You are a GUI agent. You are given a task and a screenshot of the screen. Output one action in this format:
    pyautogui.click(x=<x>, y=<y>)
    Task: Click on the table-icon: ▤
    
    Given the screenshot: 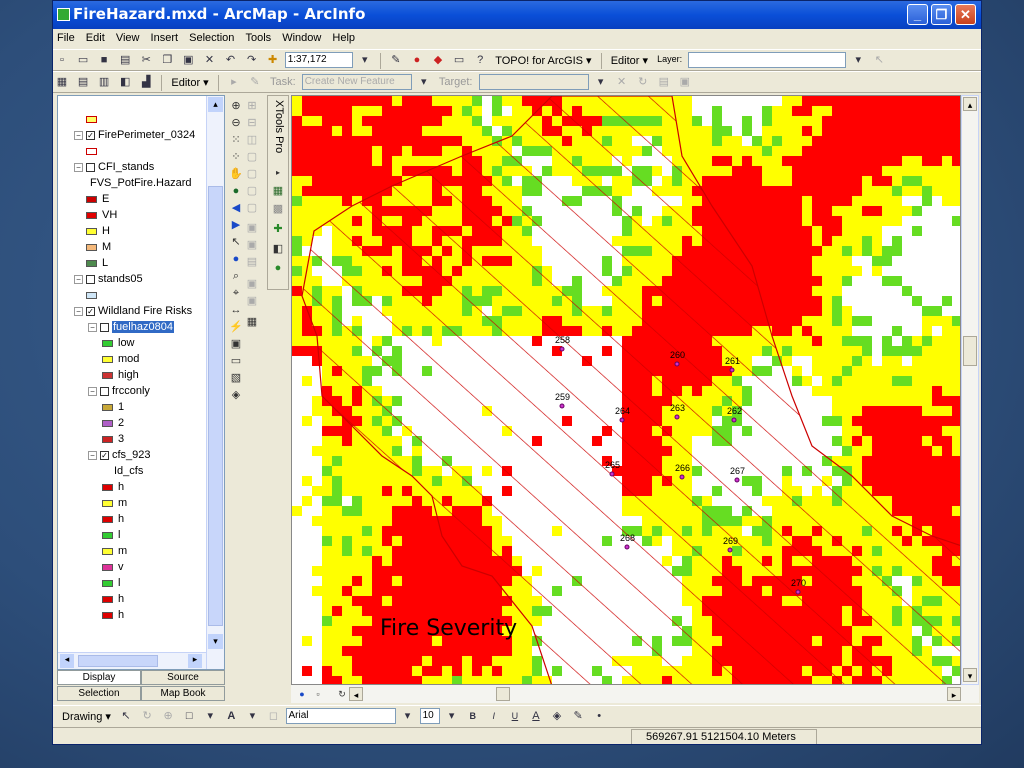 What is the action you would take?
    pyautogui.click(x=83, y=82)
    